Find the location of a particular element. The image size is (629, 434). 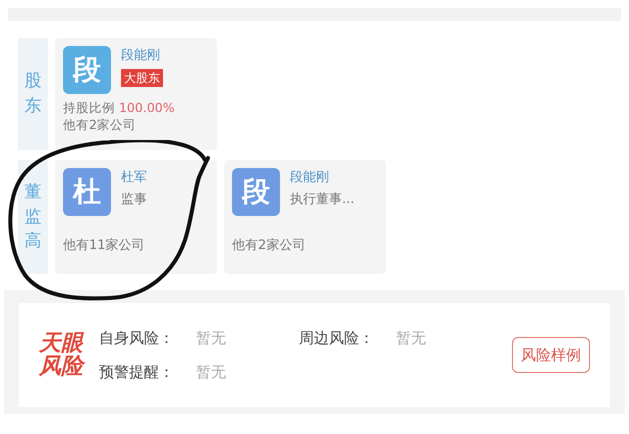

executive-card: 杜 杜军 监事 他有11家公司 is located at coordinates (136, 217).